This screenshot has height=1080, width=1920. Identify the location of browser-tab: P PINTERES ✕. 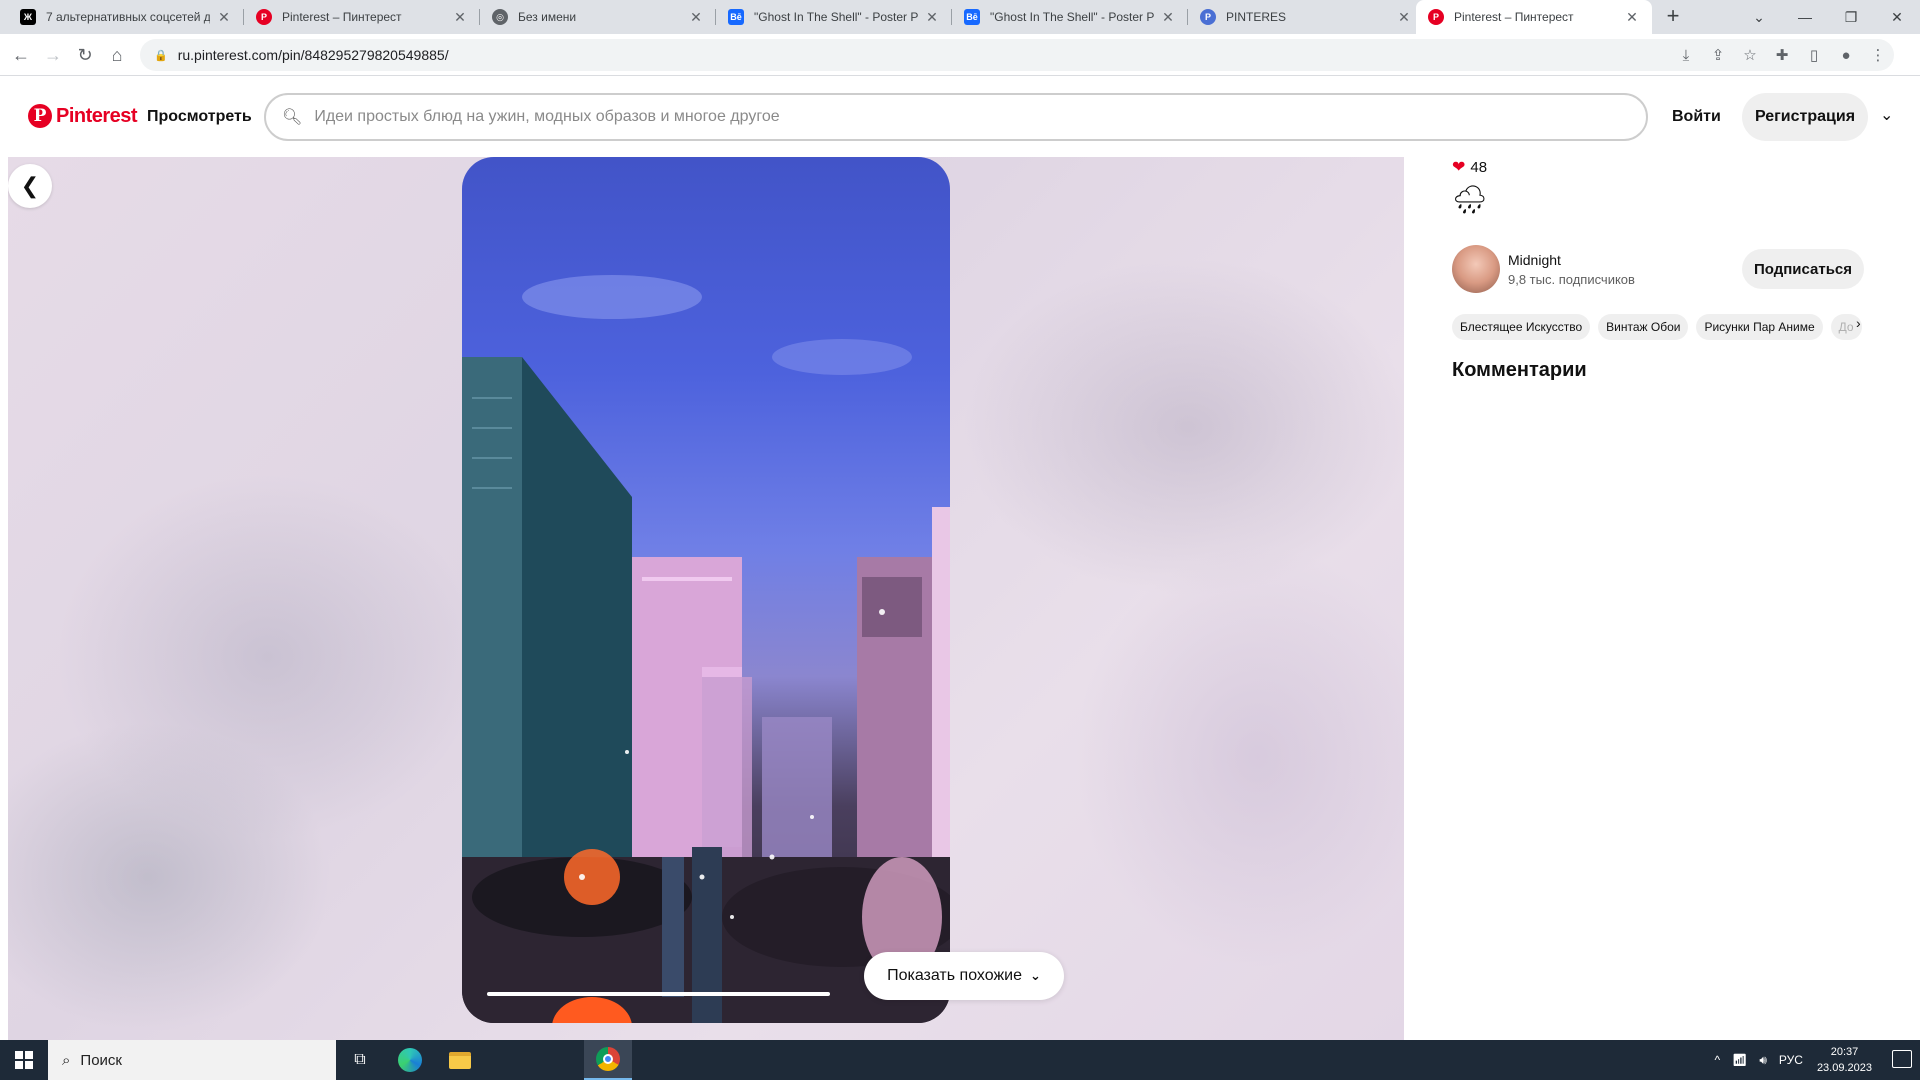
(1306, 17).